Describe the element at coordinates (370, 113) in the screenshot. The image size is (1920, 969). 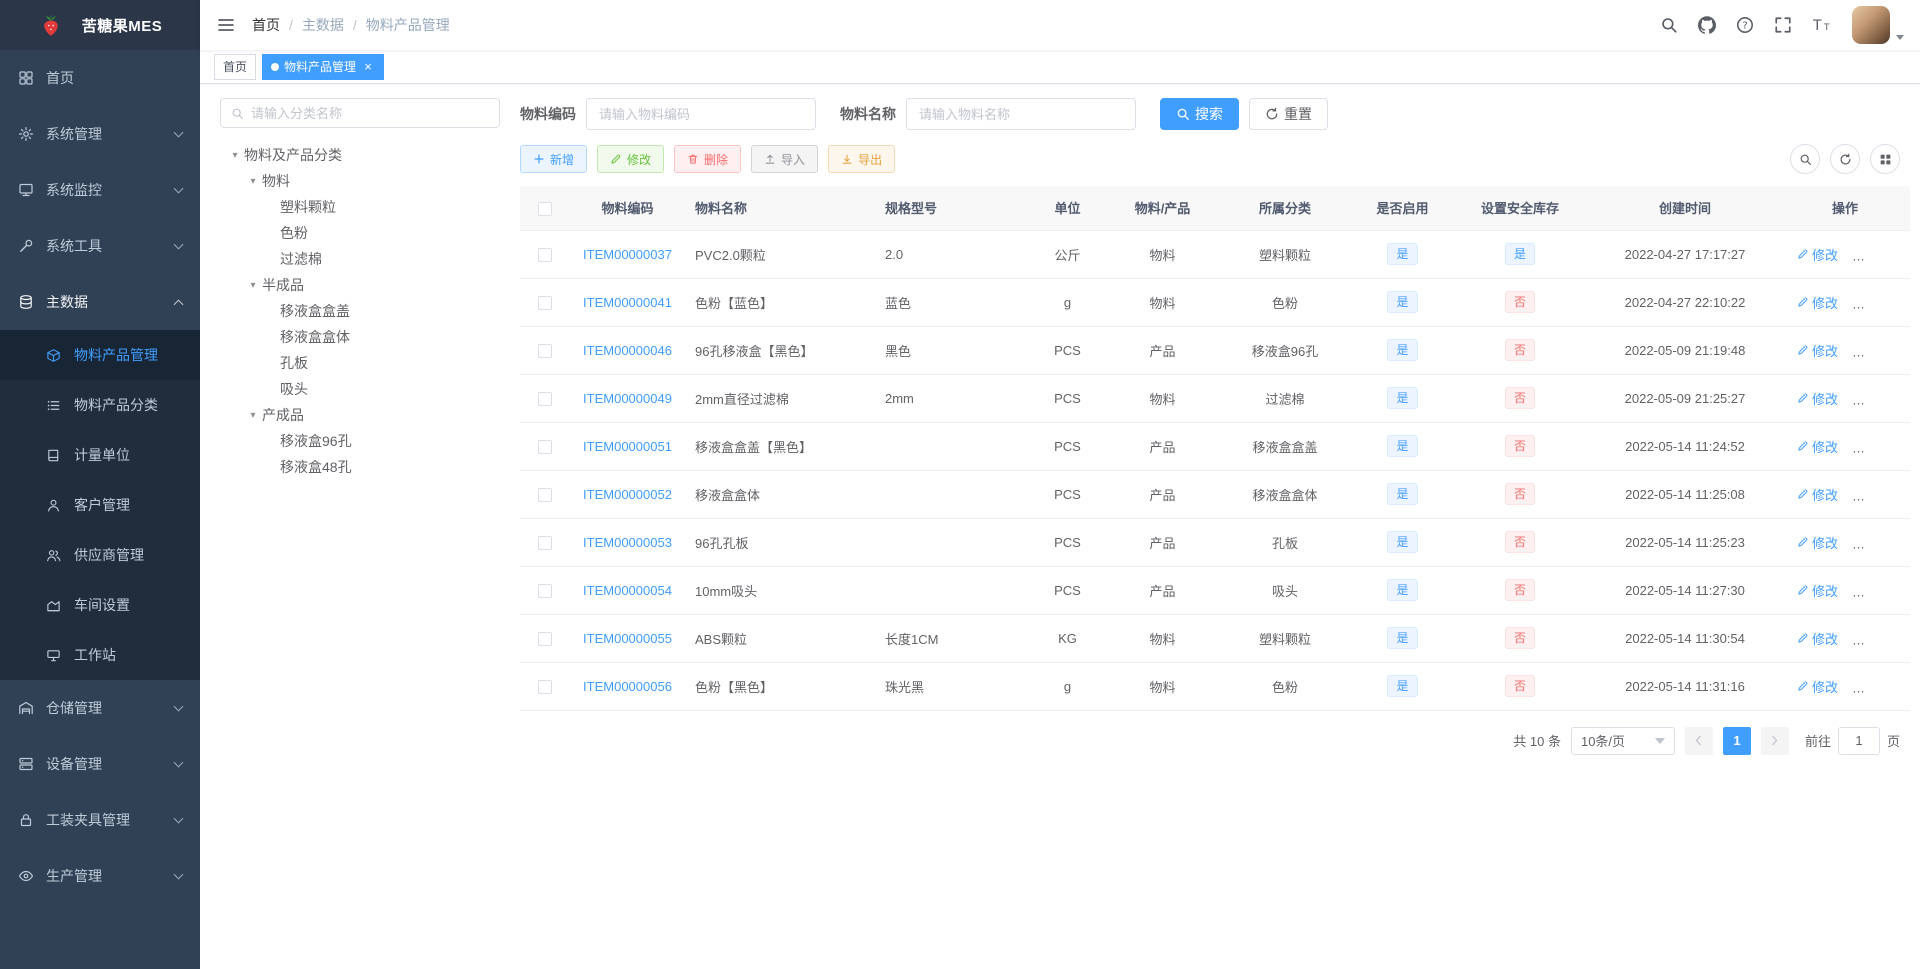
I see `category-search-input` at that location.